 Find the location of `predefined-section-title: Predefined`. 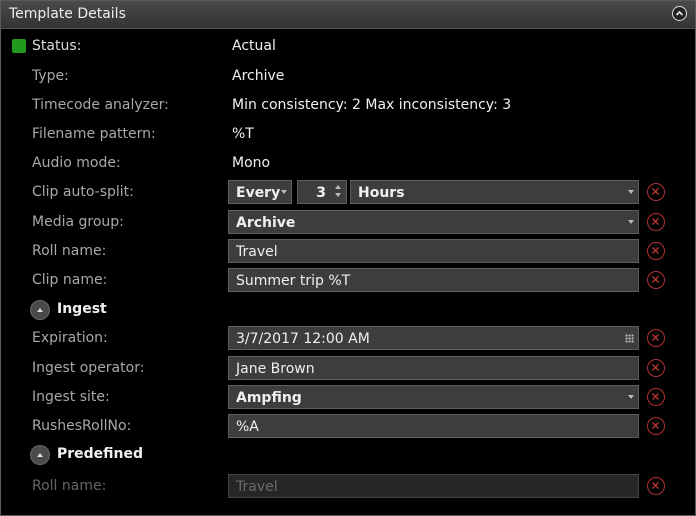

predefined-section-title: Predefined is located at coordinates (100, 454).